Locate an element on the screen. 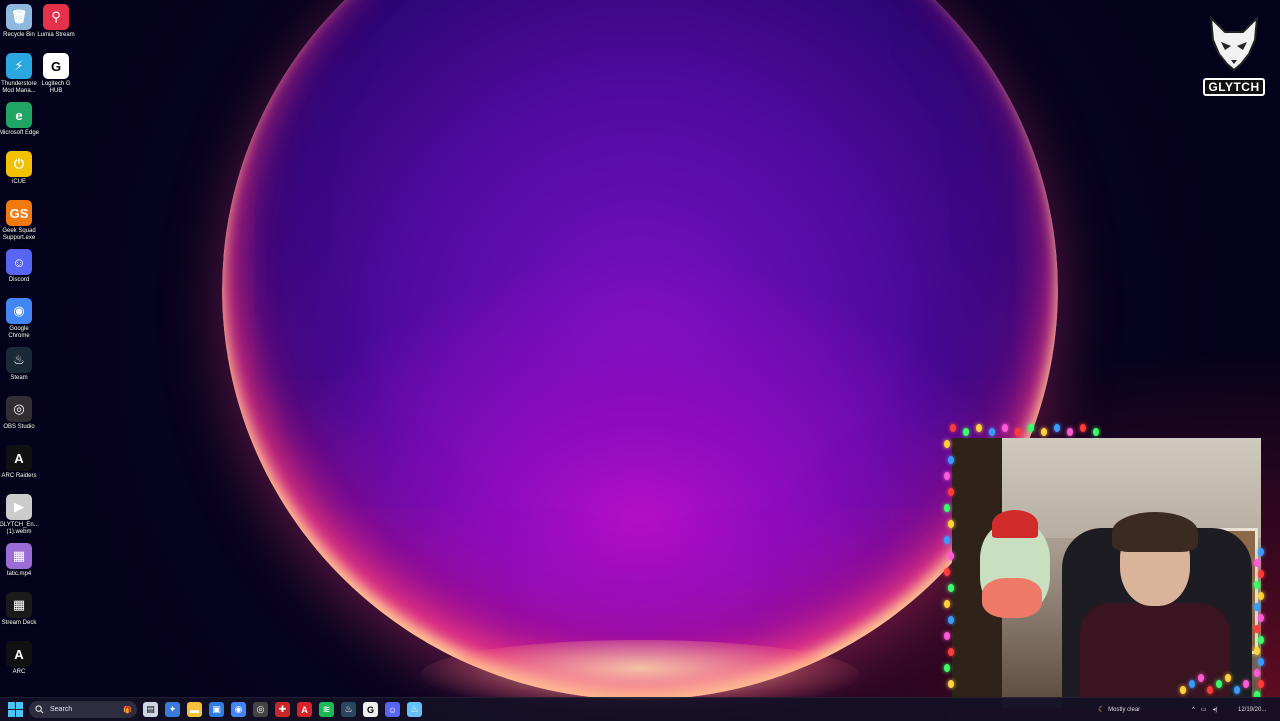 The width and height of the screenshot is (1280, 721). taskbar-search-box: Search 🎁 is located at coordinates (83, 709).